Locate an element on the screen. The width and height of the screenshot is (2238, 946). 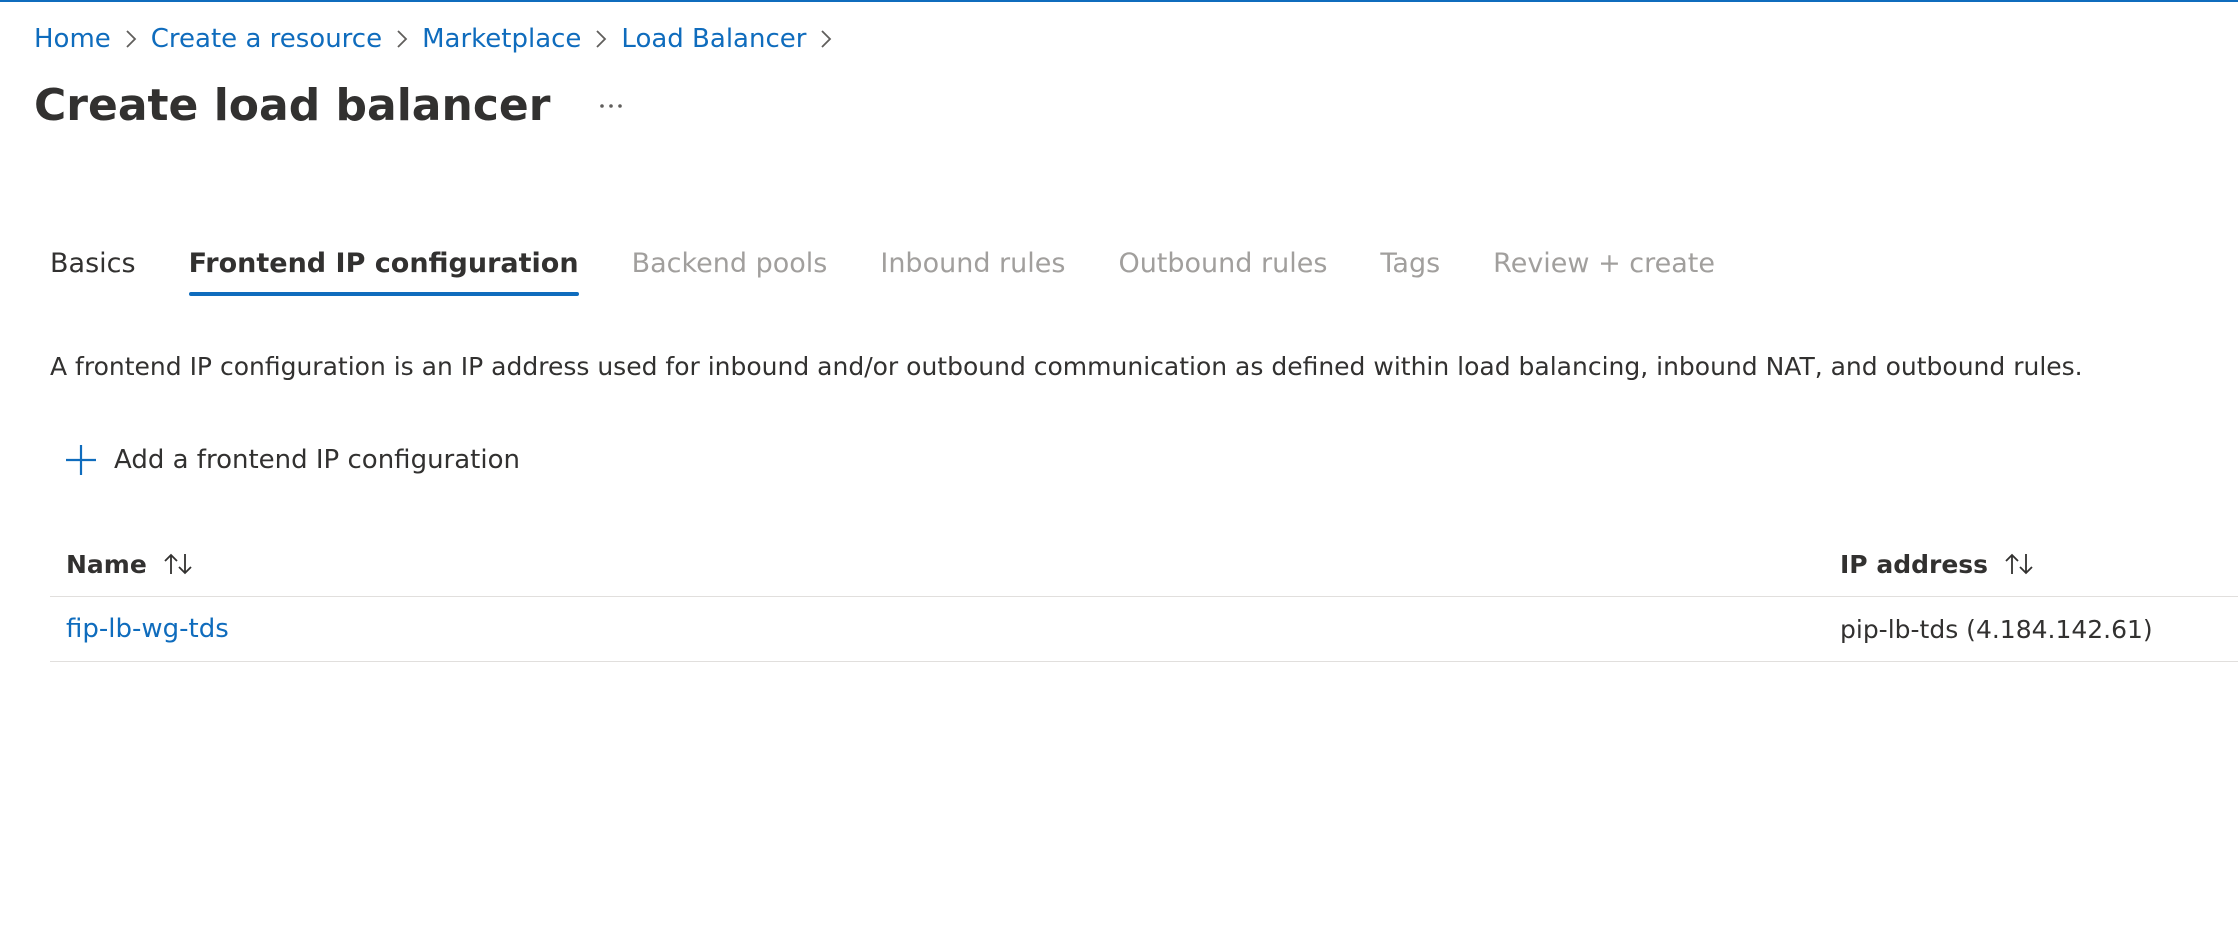
column-header-ip-address: IP address is located at coordinates (1939, 564).